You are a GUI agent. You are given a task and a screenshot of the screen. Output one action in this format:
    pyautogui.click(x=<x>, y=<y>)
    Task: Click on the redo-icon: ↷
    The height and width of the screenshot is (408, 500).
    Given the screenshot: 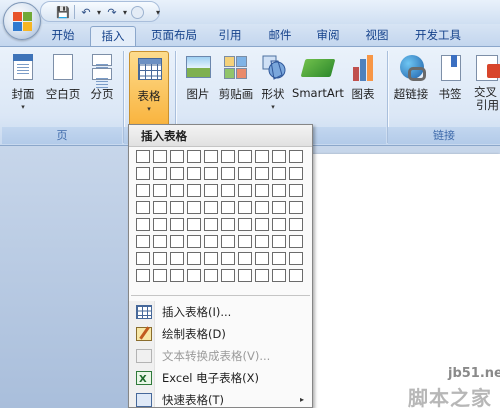 What is the action you would take?
    pyautogui.click(x=112, y=12)
    